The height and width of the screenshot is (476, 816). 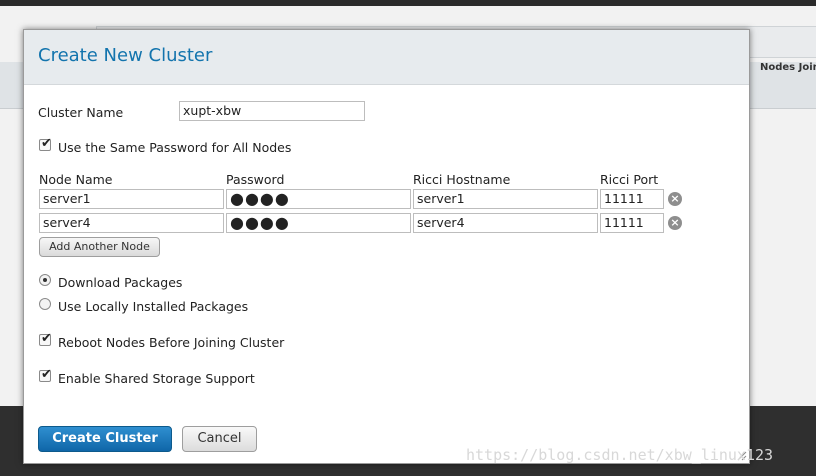 I want to click on column-header-password: Password, so click(x=255, y=179).